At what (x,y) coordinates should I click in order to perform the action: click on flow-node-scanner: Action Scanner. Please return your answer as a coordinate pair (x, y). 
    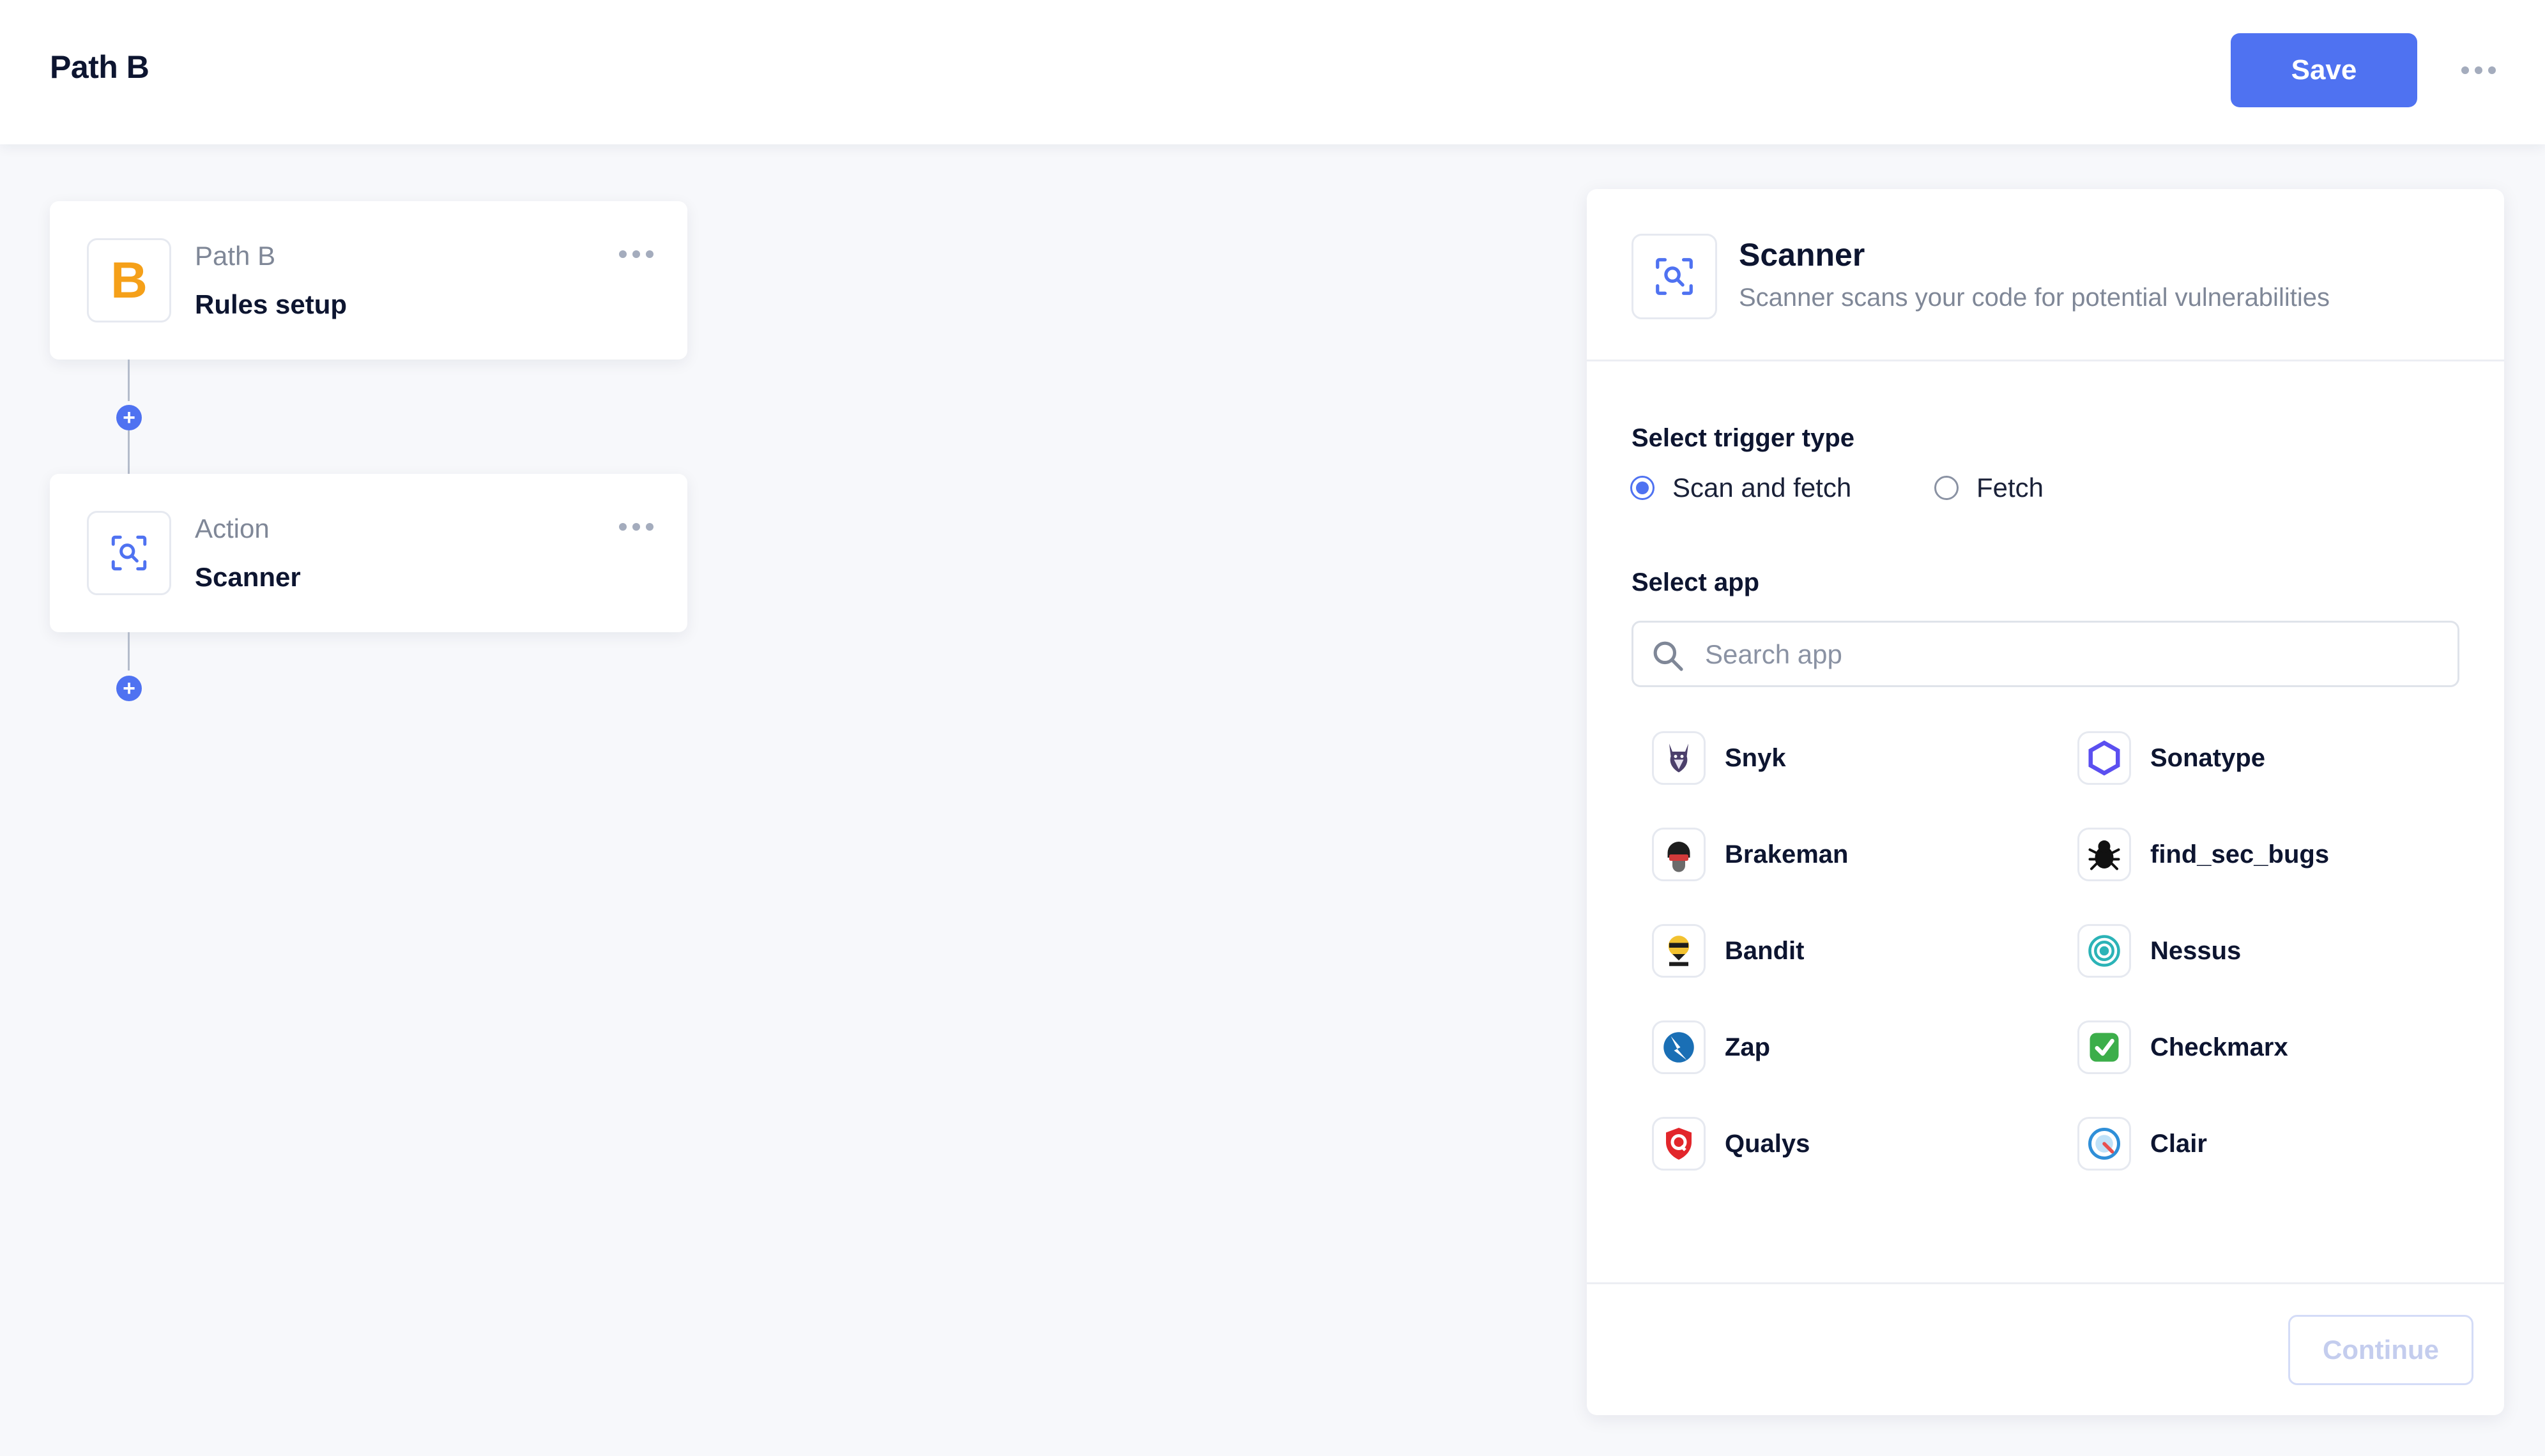
    Looking at the image, I should click on (368, 553).